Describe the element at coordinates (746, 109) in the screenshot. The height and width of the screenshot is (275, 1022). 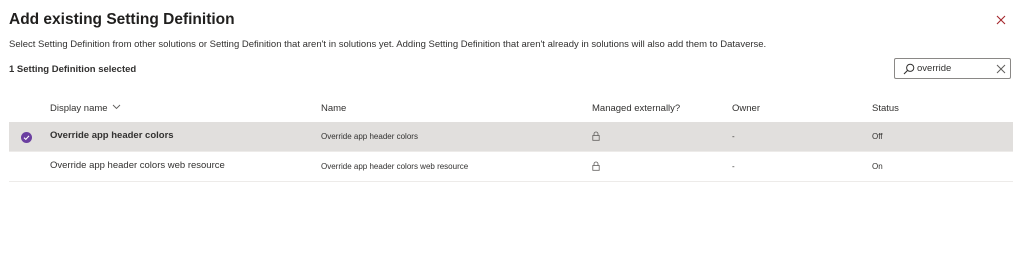
I see `column-header-owner: Owner` at that location.